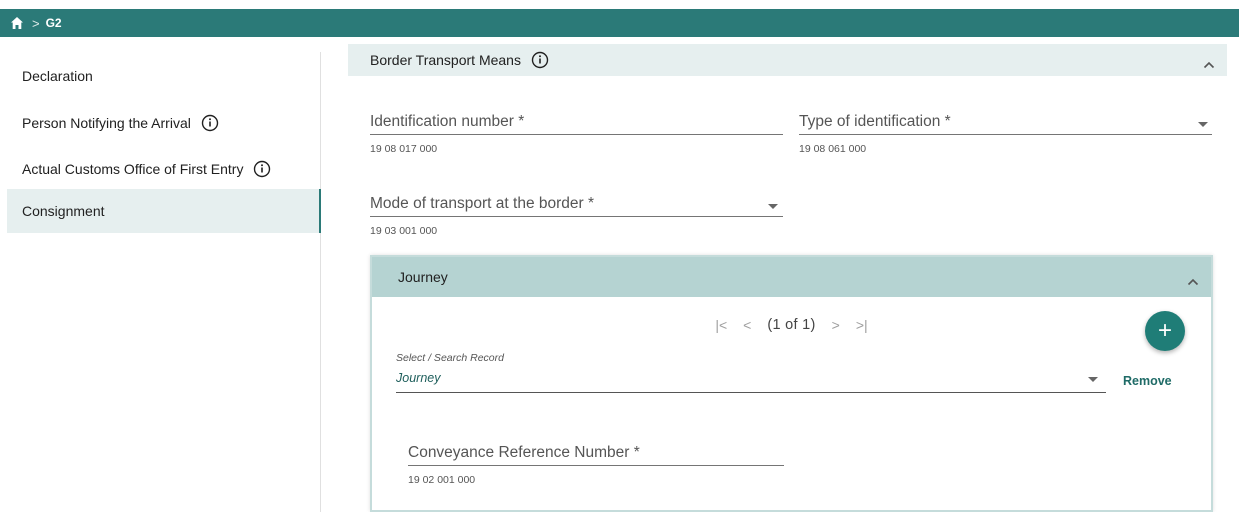 This screenshot has height=512, width=1239. I want to click on sidebar-item-label: Declaration, so click(57, 76).